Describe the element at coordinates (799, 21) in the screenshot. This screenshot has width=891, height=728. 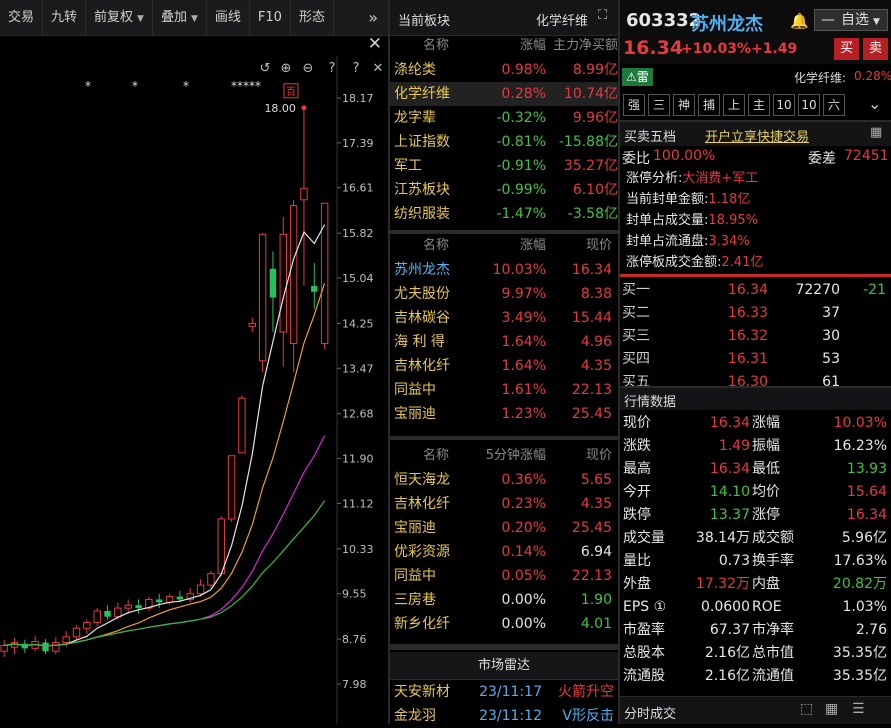
I see `bell-icon: 🔔` at that location.